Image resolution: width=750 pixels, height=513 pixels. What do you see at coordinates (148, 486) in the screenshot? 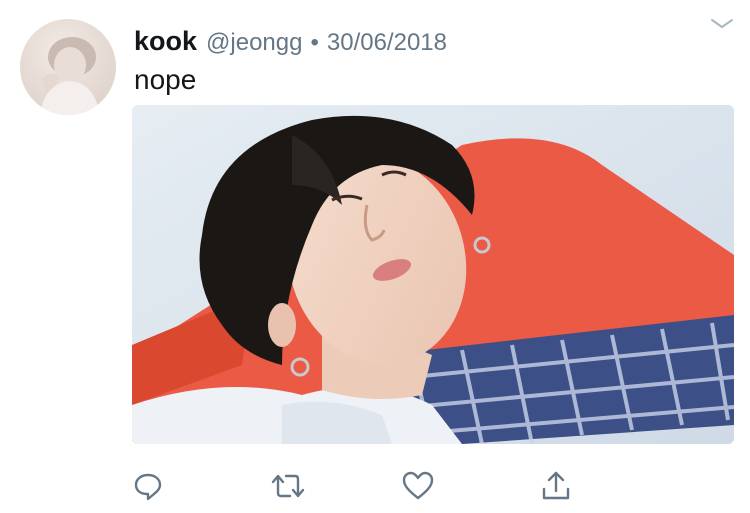
I see `reply-icon` at bounding box center [148, 486].